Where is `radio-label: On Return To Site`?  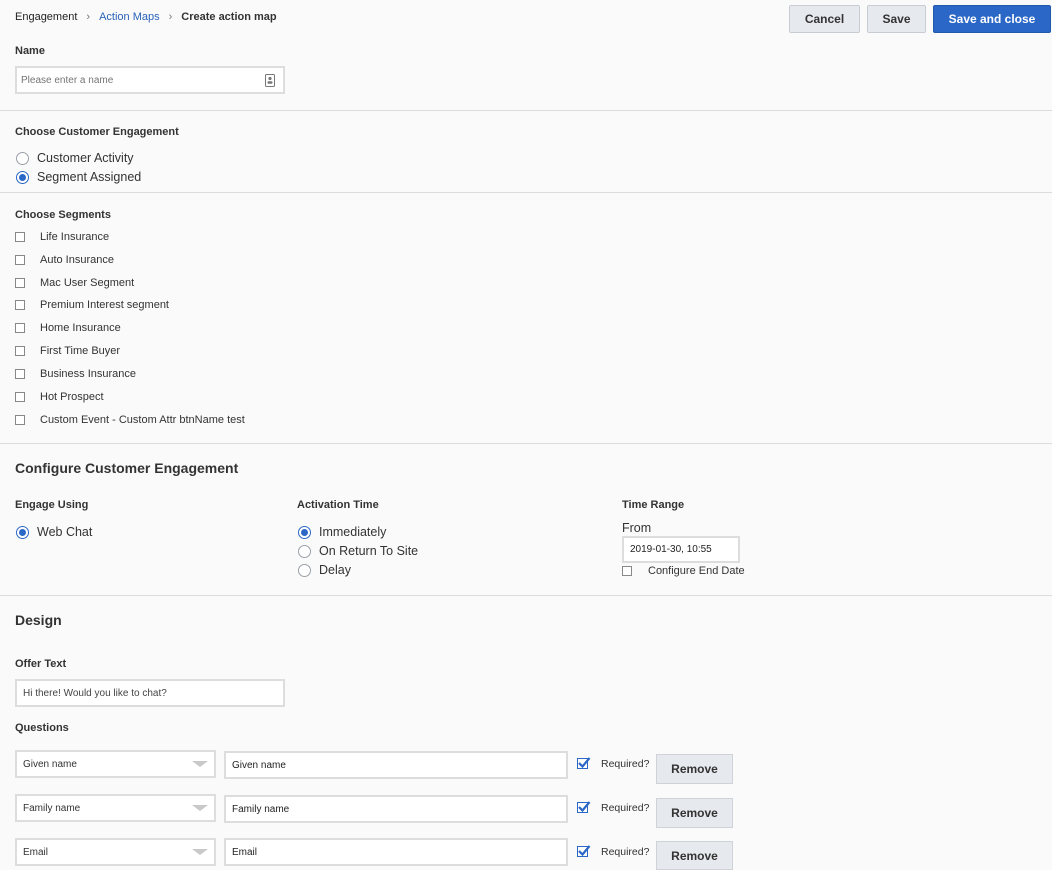
radio-label: On Return To Site is located at coordinates (369, 551).